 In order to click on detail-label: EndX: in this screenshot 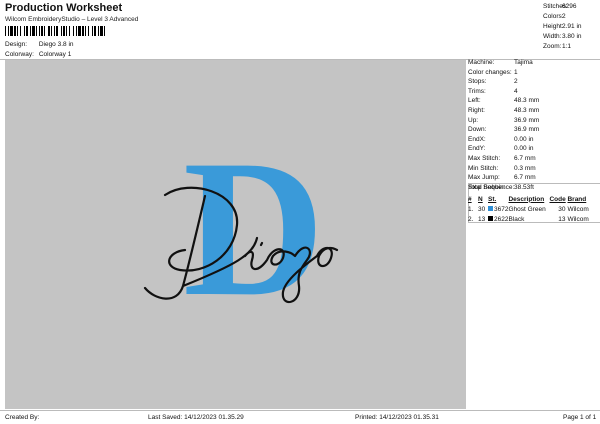, I will do `click(477, 139)`.